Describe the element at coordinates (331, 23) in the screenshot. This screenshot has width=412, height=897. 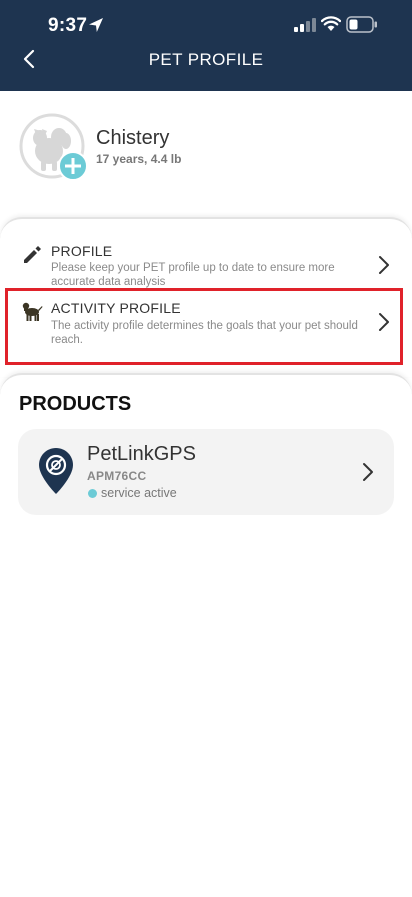
I see `wifi-icon` at that location.